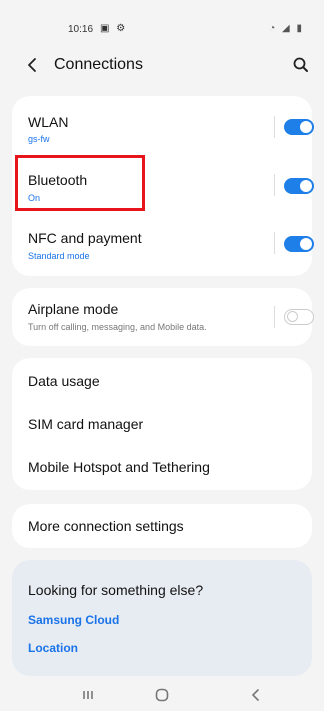 Image resolution: width=324 pixels, height=711 pixels. Describe the element at coordinates (256, 695) in the screenshot. I see `back-nav-icon` at that location.